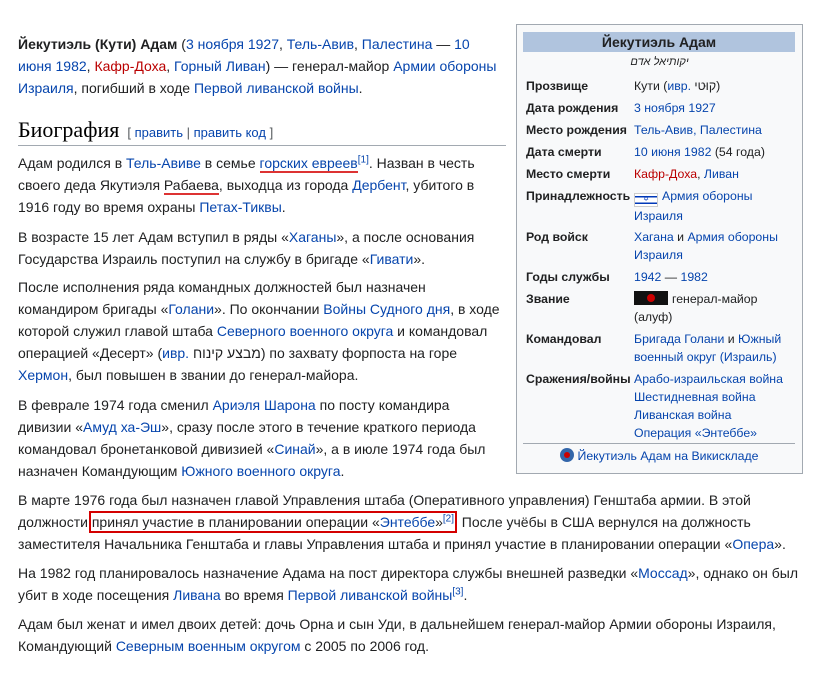  Describe the element at coordinates (698, 130) in the screenshot. I see `link-ib-birth-place: Тель-Авив, Палестина` at that location.